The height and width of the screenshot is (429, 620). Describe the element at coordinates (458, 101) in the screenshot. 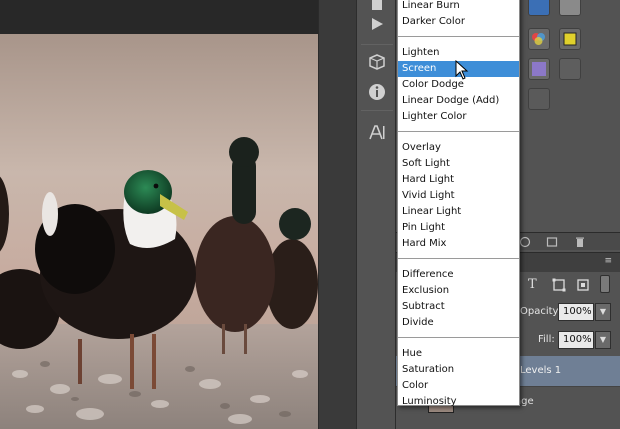

I see `blend-mode-item: Linear Dodge (Add)` at that location.